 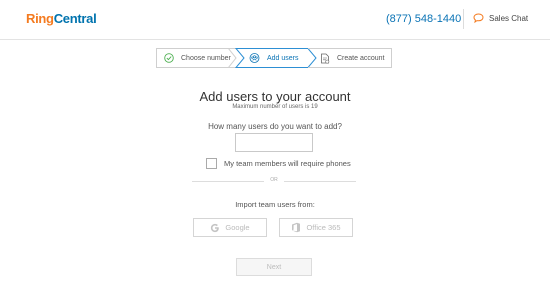 I want to click on chat-bubble-icon, so click(x=478, y=18).